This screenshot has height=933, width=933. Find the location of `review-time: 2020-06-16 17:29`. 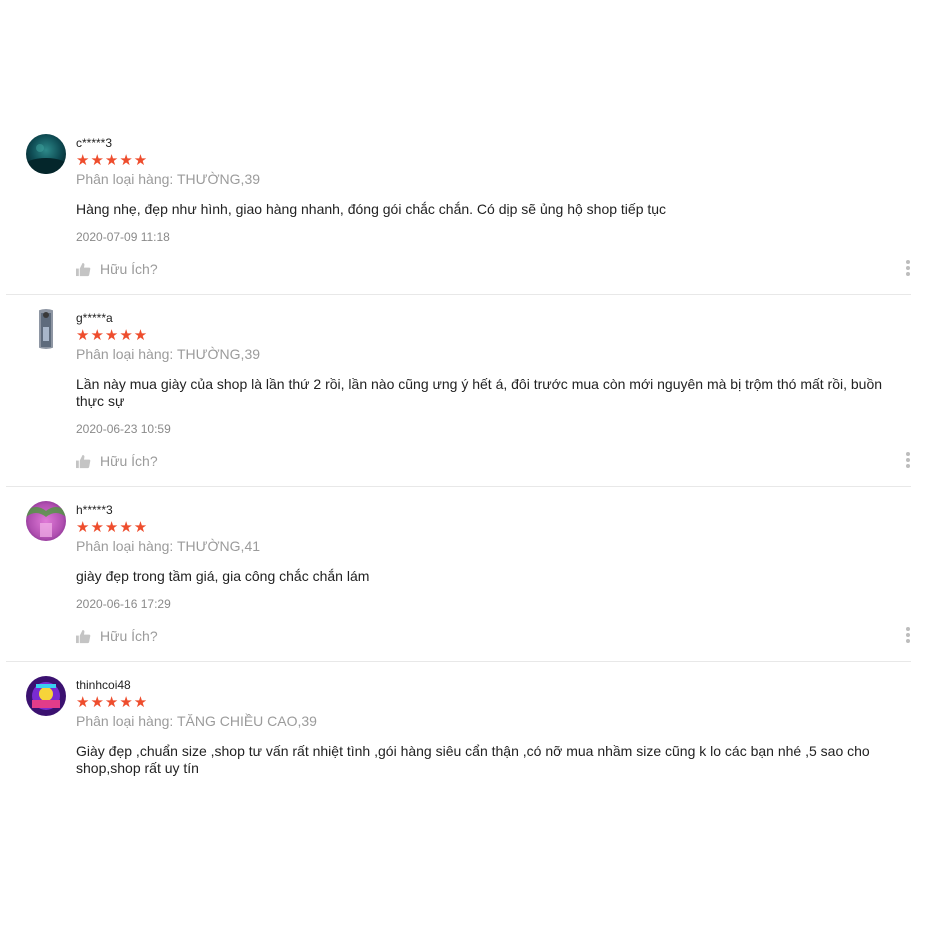

review-time: 2020-06-16 17:29 is located at coordinates (123, 604).